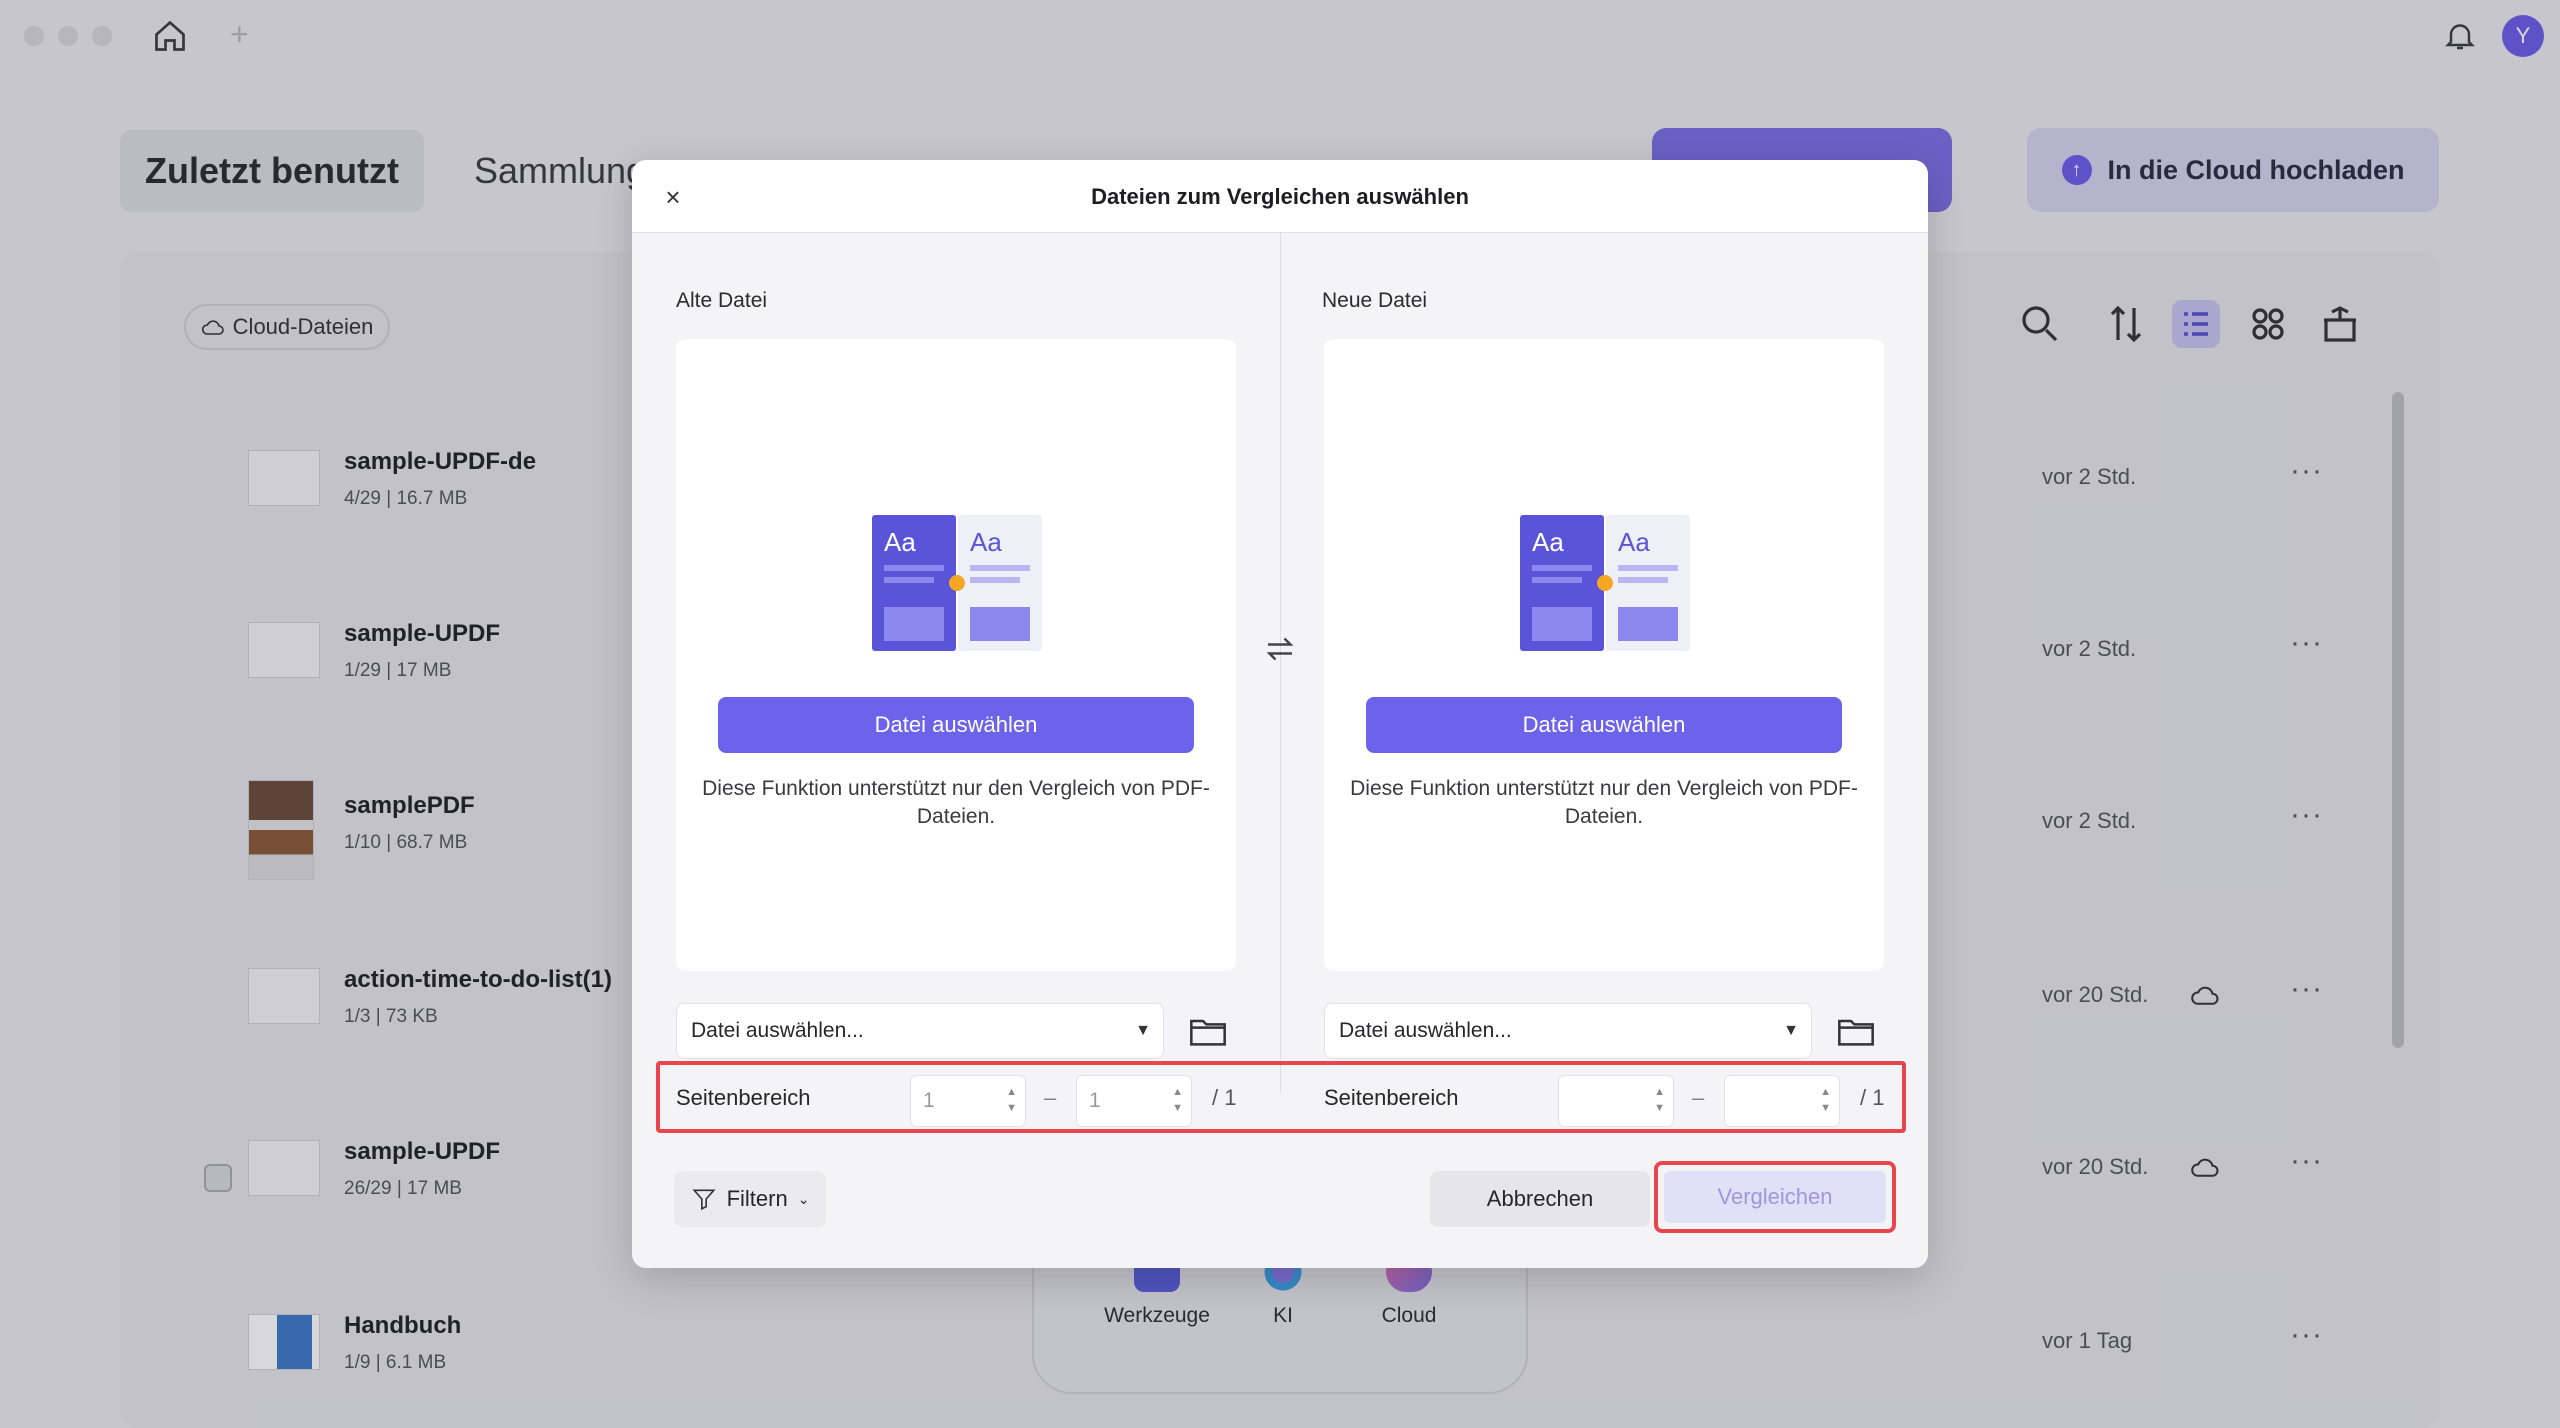 The image size is (2560, 1428). I want to click on new-range-from-stepper: ▲ ▼, so click(1616, 1101).